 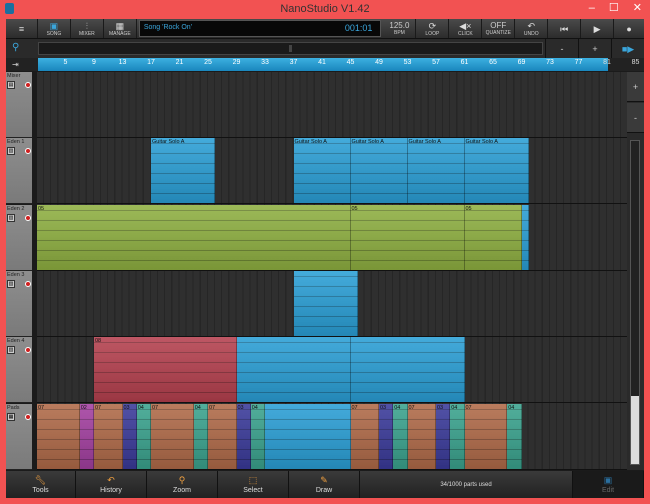 I want to click on click-button: ◀× CLICK, so click(x=466, y=28).